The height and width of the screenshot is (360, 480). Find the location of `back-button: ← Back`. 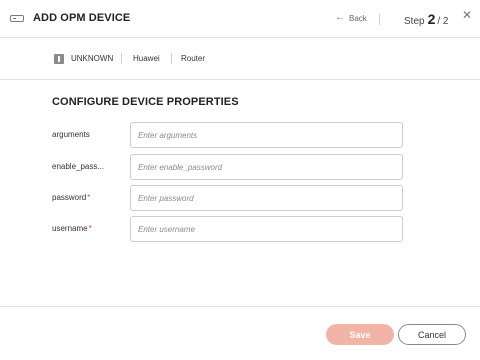

back-button: ← Back is located at coordinates (351, 18).